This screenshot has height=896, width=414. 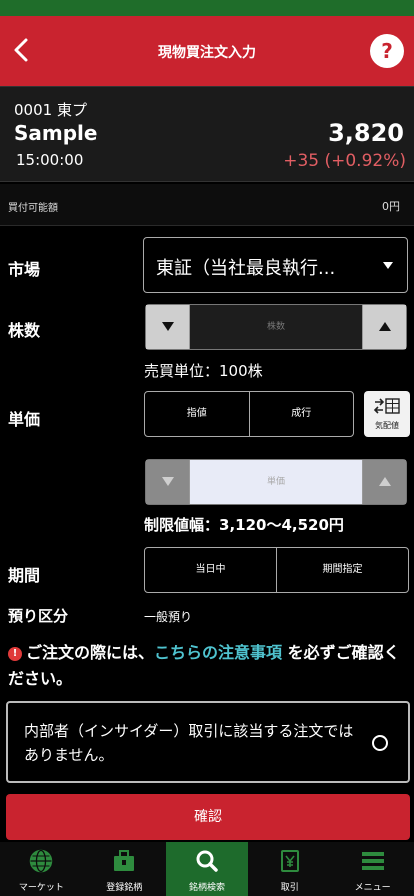 What do you see at coordinates (15, 654) in the screenshot?
I see `warning-icon: !` at bounding box center [15, 654].